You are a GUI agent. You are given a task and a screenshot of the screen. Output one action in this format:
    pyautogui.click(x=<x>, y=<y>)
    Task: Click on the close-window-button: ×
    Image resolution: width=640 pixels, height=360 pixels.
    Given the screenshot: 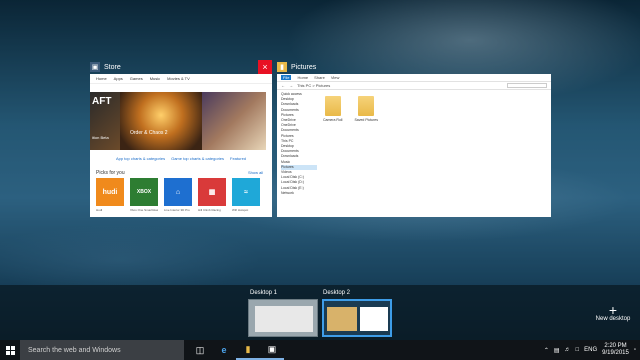 What is the action you would take?
    pyautogui.click(x=265, y=67)
    